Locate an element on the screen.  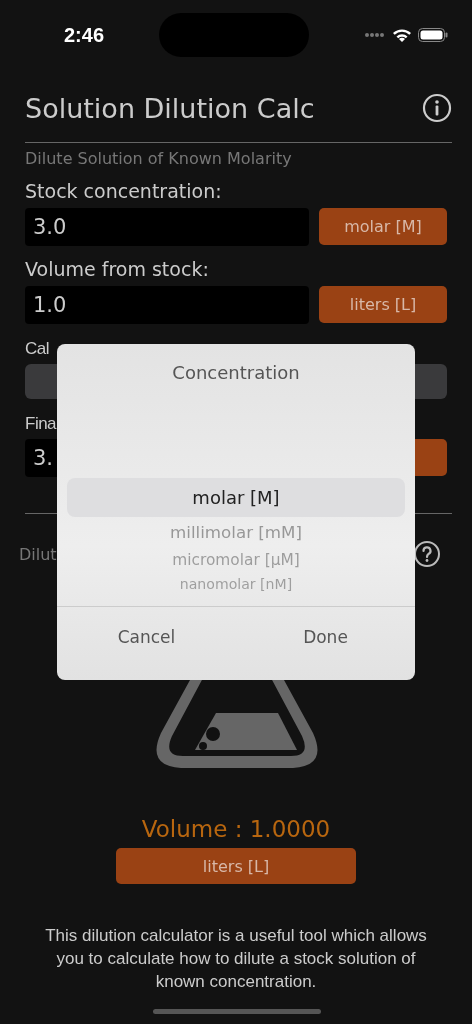
picker-option: molar [M] is located at coordinates (236, 497).